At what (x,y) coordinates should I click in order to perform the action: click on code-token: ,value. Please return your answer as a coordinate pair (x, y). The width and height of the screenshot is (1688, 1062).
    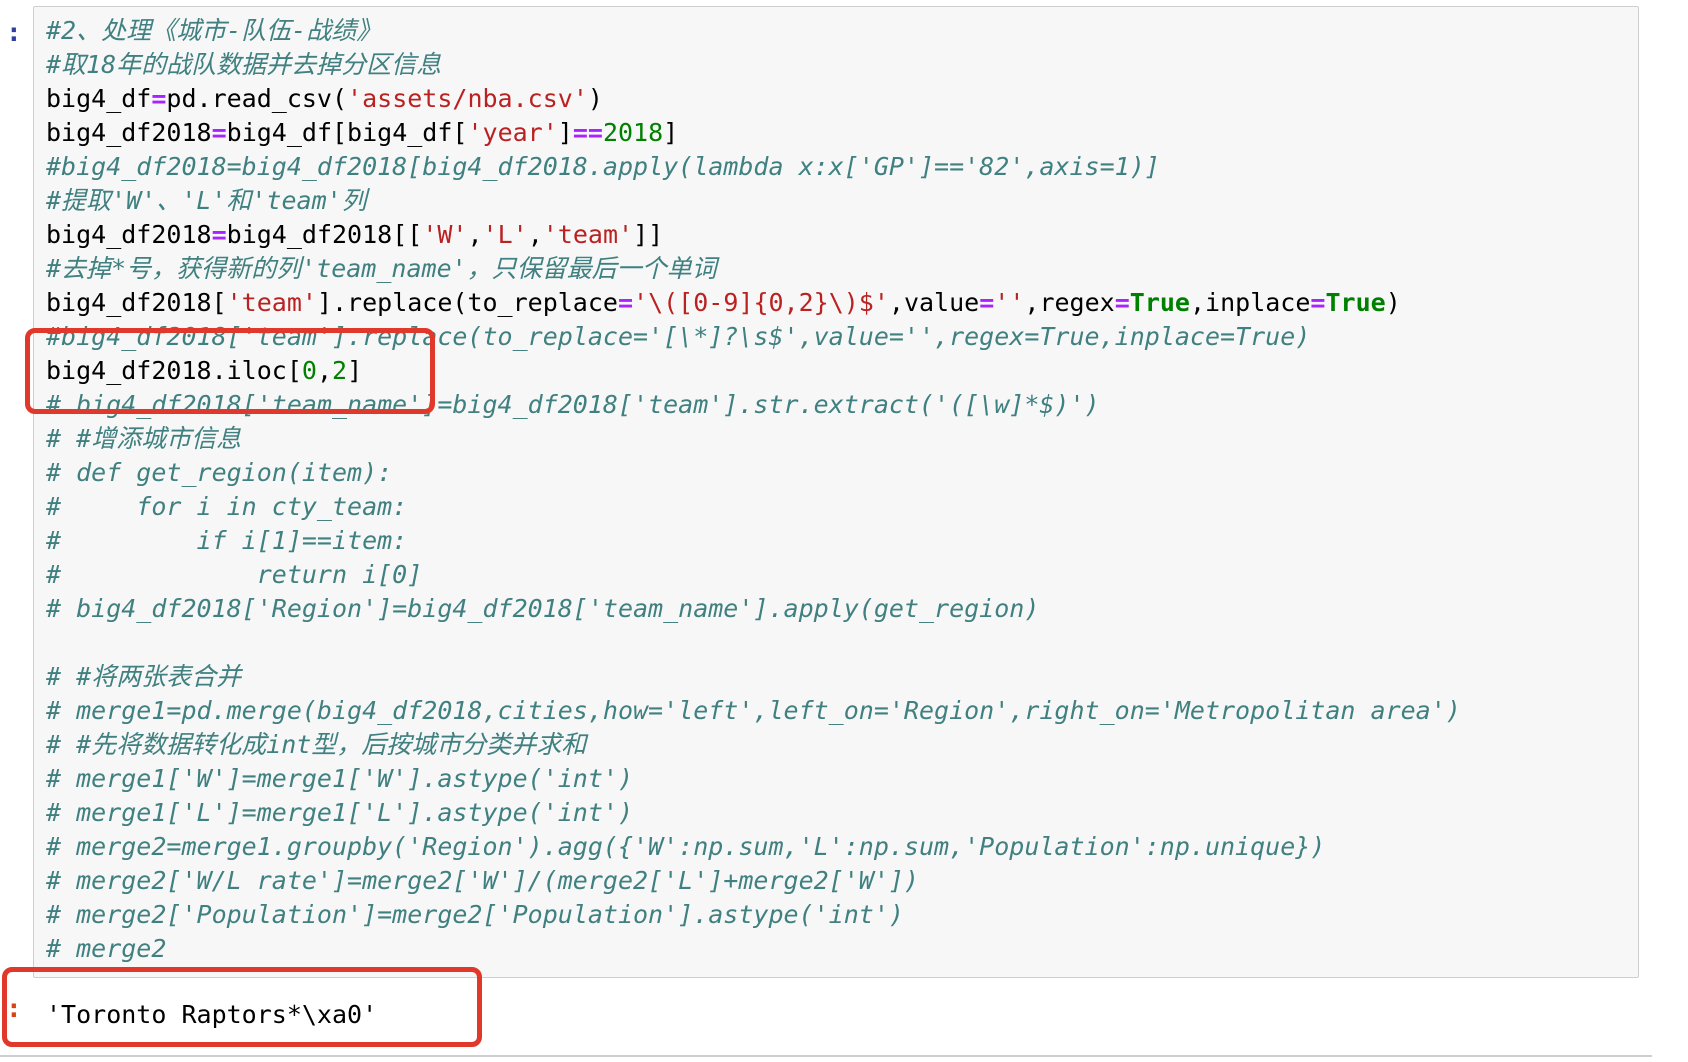
    Looking at the image, I should click on (934, 302).